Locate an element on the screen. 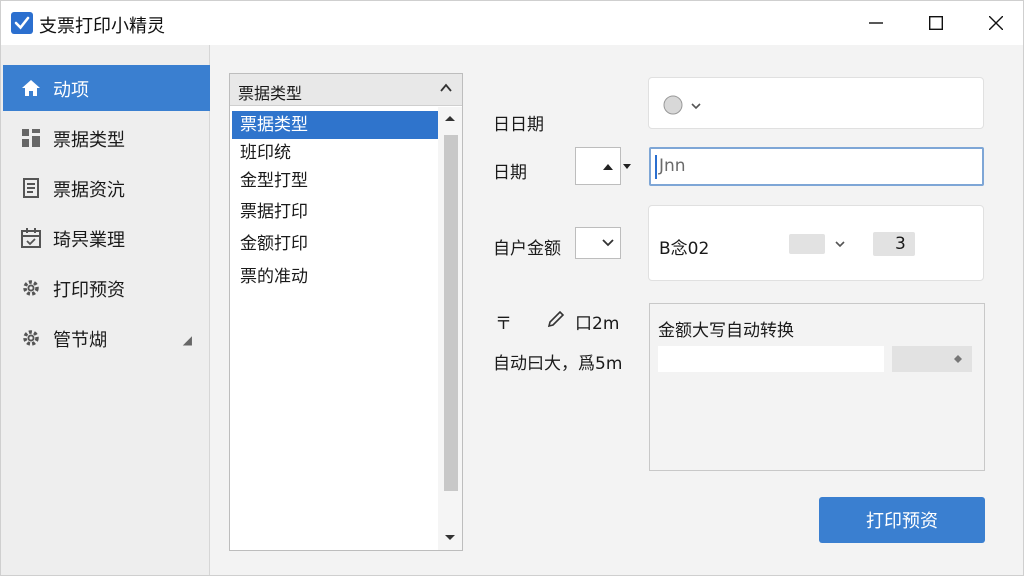 This screenshot has width=1024, height=576. grid-icon is located at coordinates (31, 138).